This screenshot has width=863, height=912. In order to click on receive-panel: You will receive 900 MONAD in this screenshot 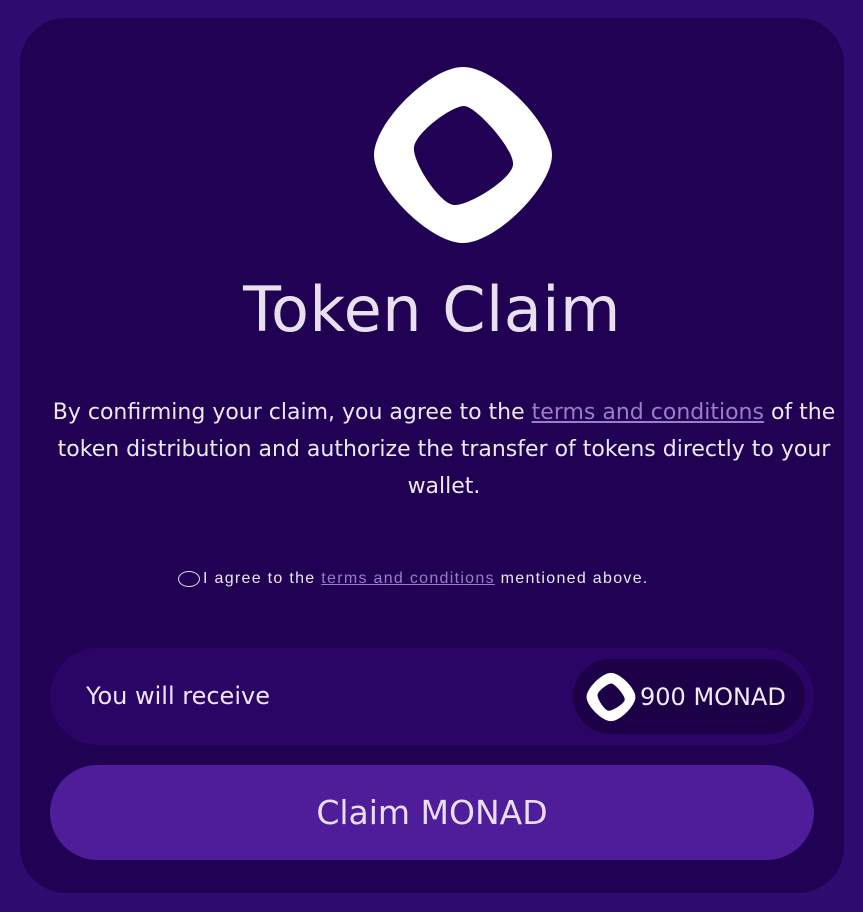, I will do `click(432, 696)`.